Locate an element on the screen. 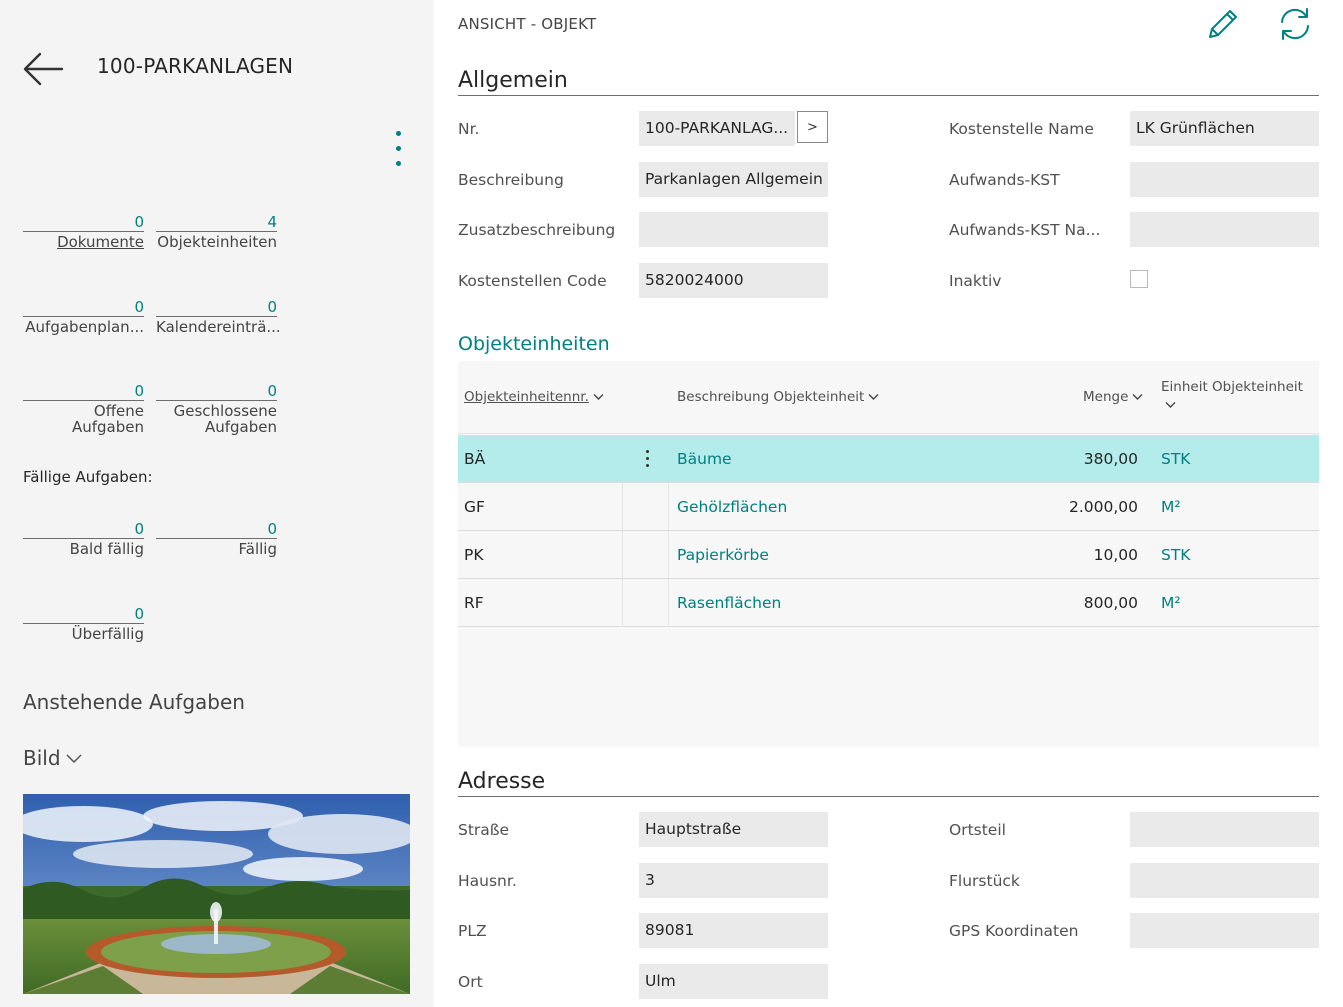 This screenshot has height=1007, width=1343. kostenstelle-name-label: Kostenstelle Name is located at coordinates (1021, 129).